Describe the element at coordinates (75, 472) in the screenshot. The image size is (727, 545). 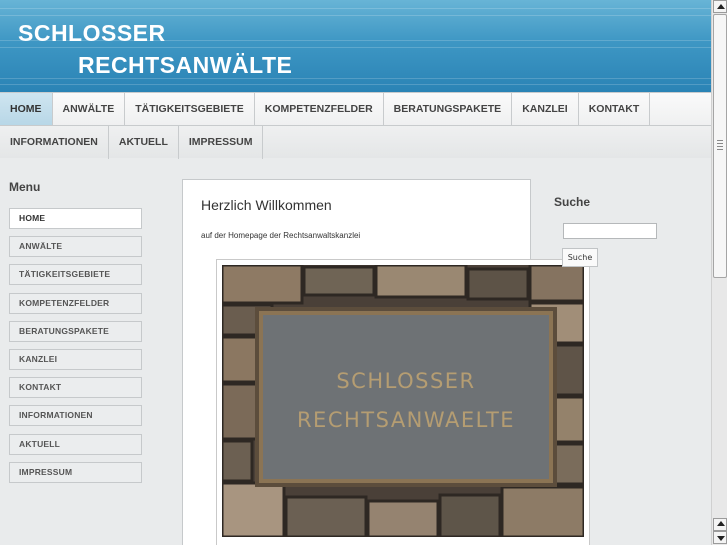
I see `sidebar-item-impressum: IMPRESSUM` at that location.